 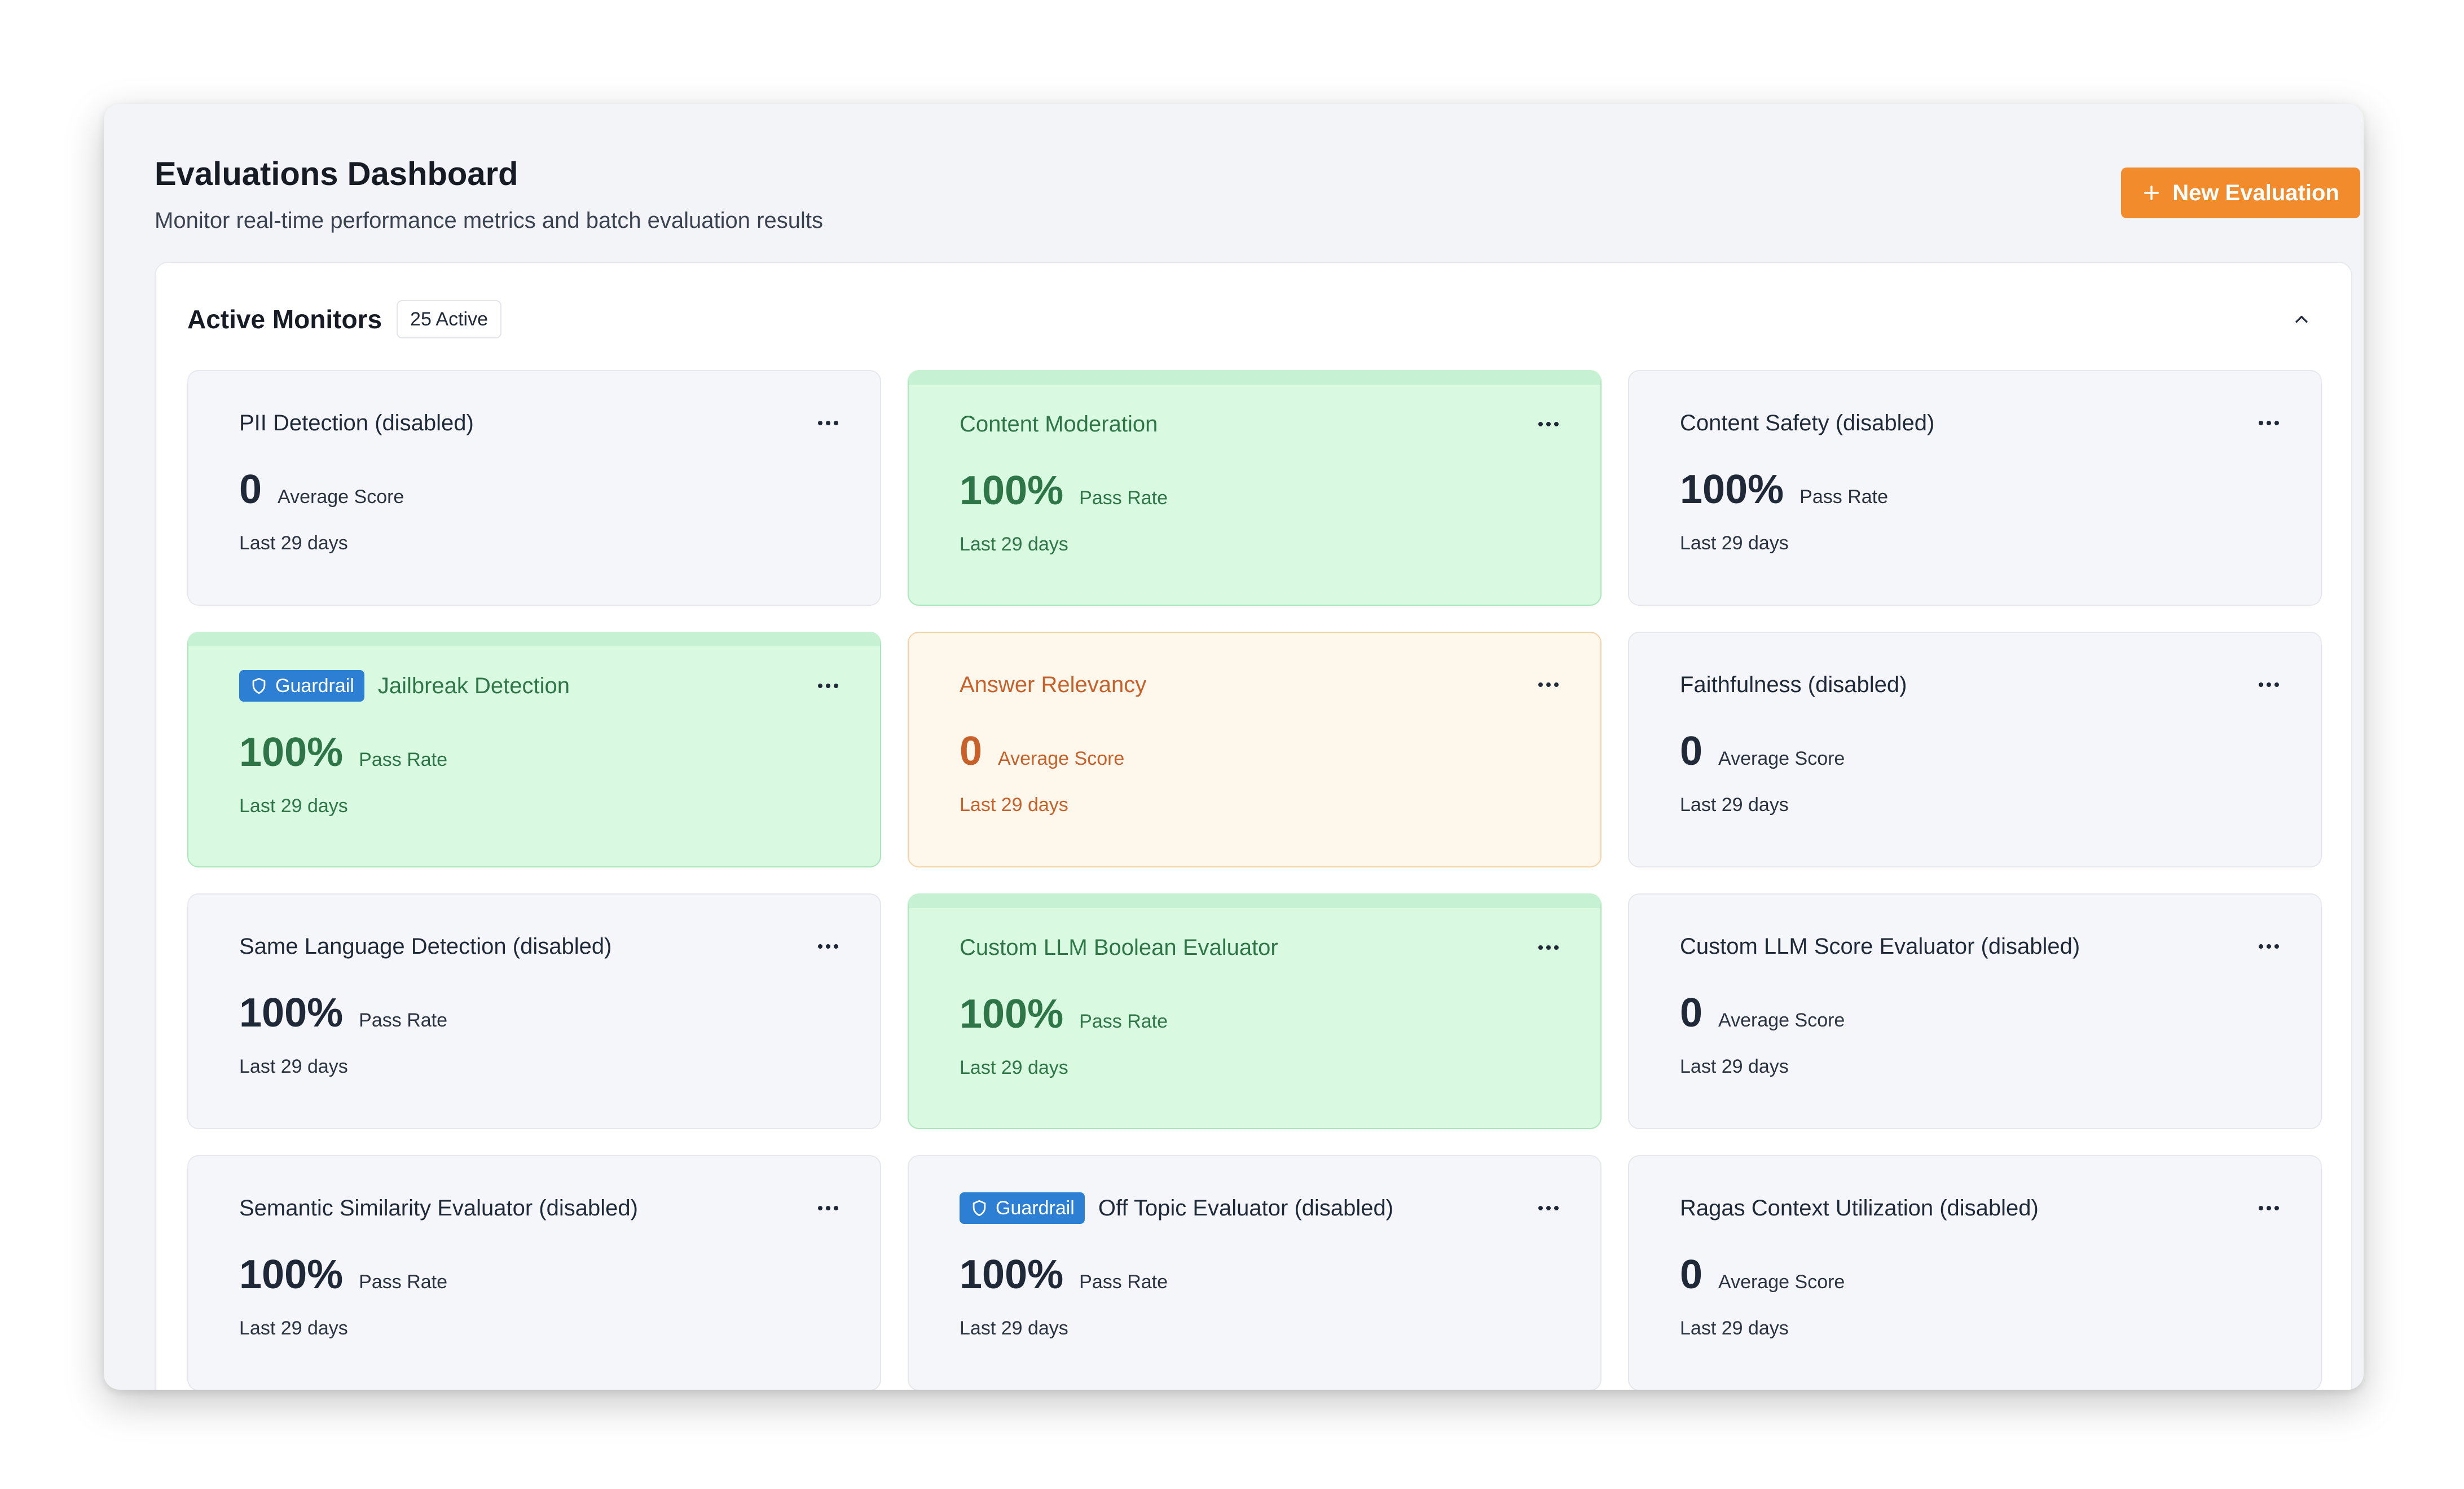 I want to click on monitor-title: Content Safety (disabled), so click(x=1807, y=423).